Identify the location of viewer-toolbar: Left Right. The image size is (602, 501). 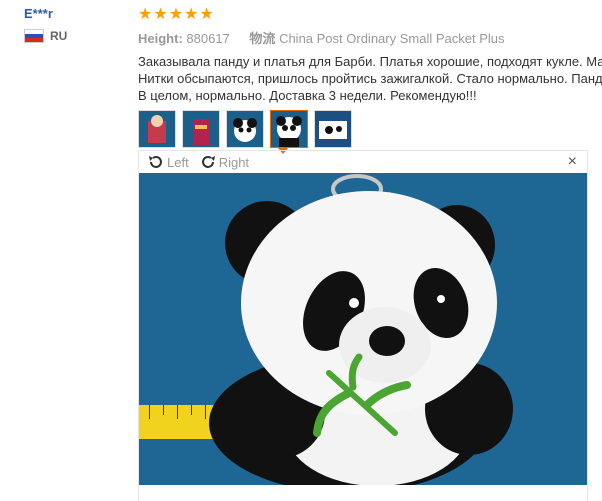
(363, 162).